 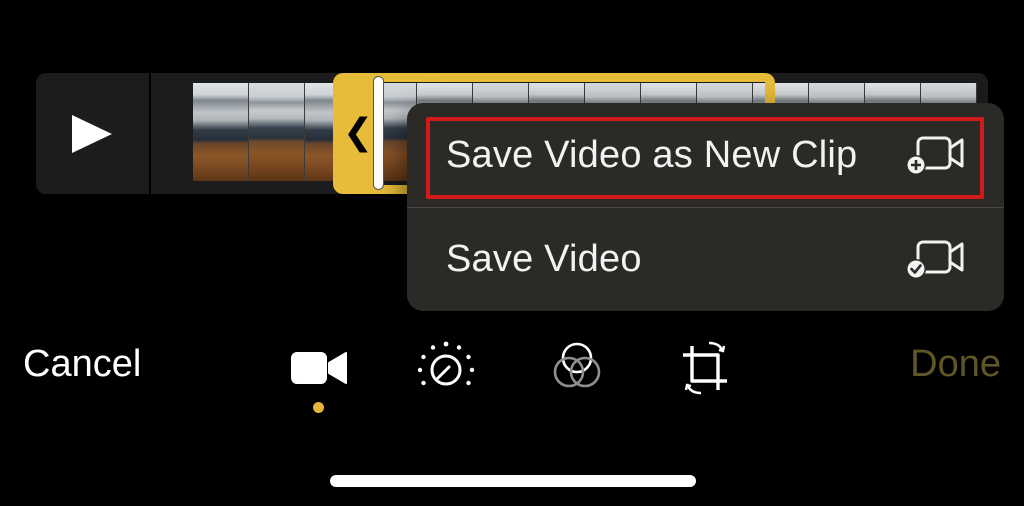 What do you see at coordinates (446, 363) in the screenshot?
I see `adjust-dial-icon` at bounding box center [446, 363].